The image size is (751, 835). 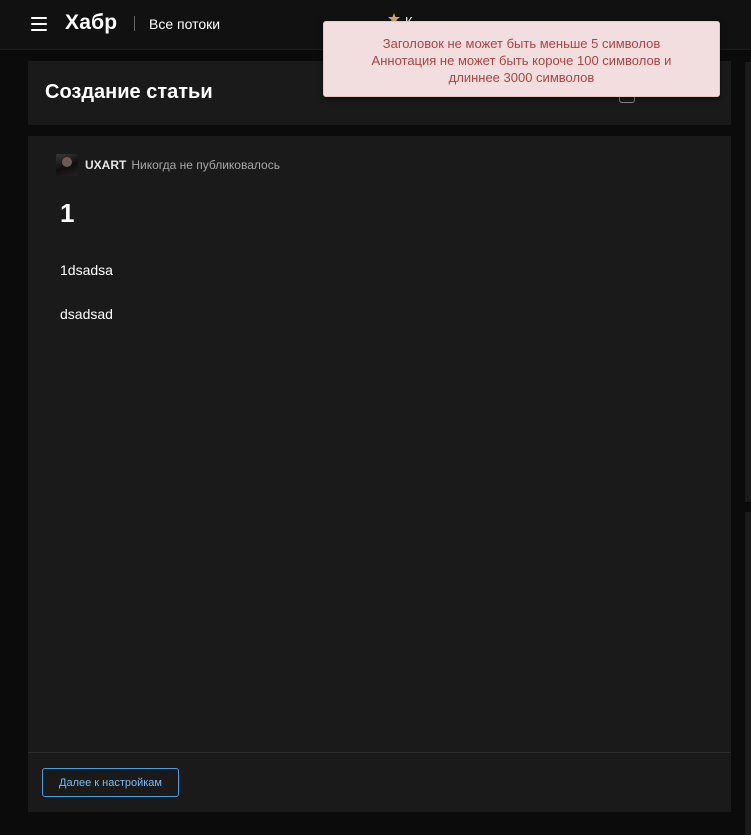 I want to click on logo: Хабр, so click(x=91, y=23).